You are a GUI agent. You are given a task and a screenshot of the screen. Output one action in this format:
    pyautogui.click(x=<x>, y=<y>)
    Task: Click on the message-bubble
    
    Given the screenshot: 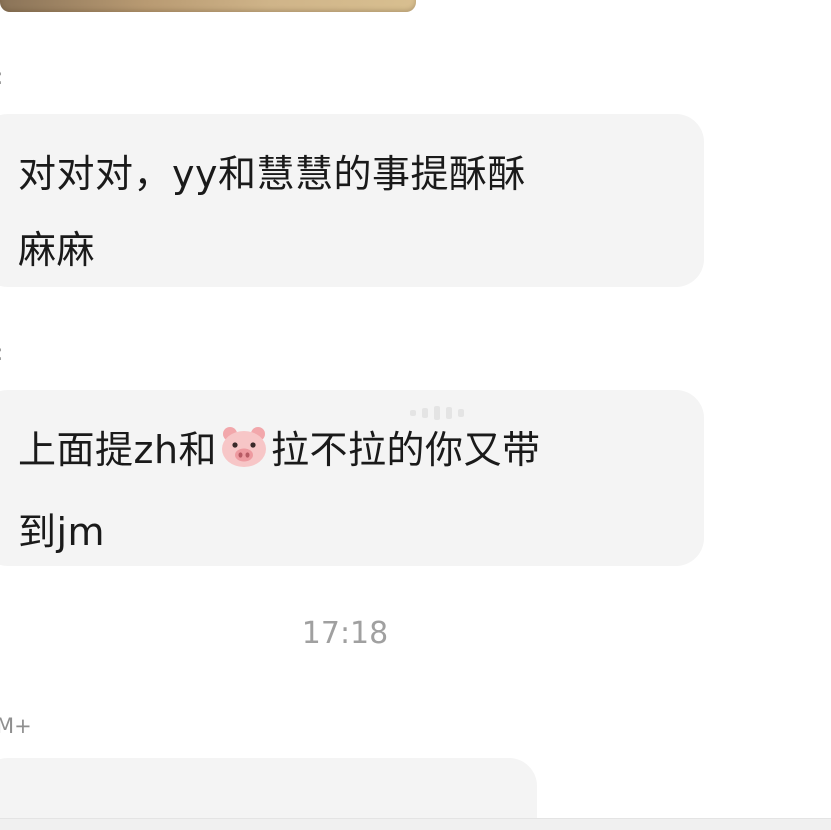 What is the action you would take?
    pyautogui.click(x=268, y=788)
    